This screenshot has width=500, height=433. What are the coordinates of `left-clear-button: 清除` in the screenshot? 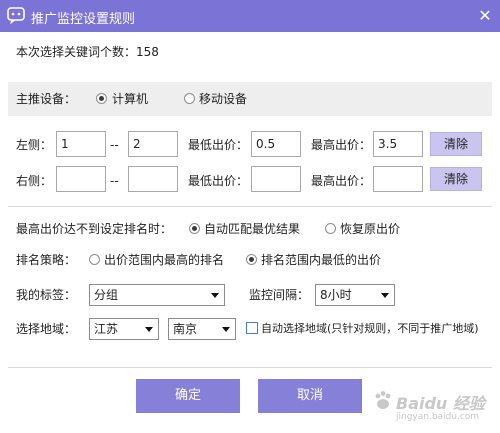 It's located at (456, 144).